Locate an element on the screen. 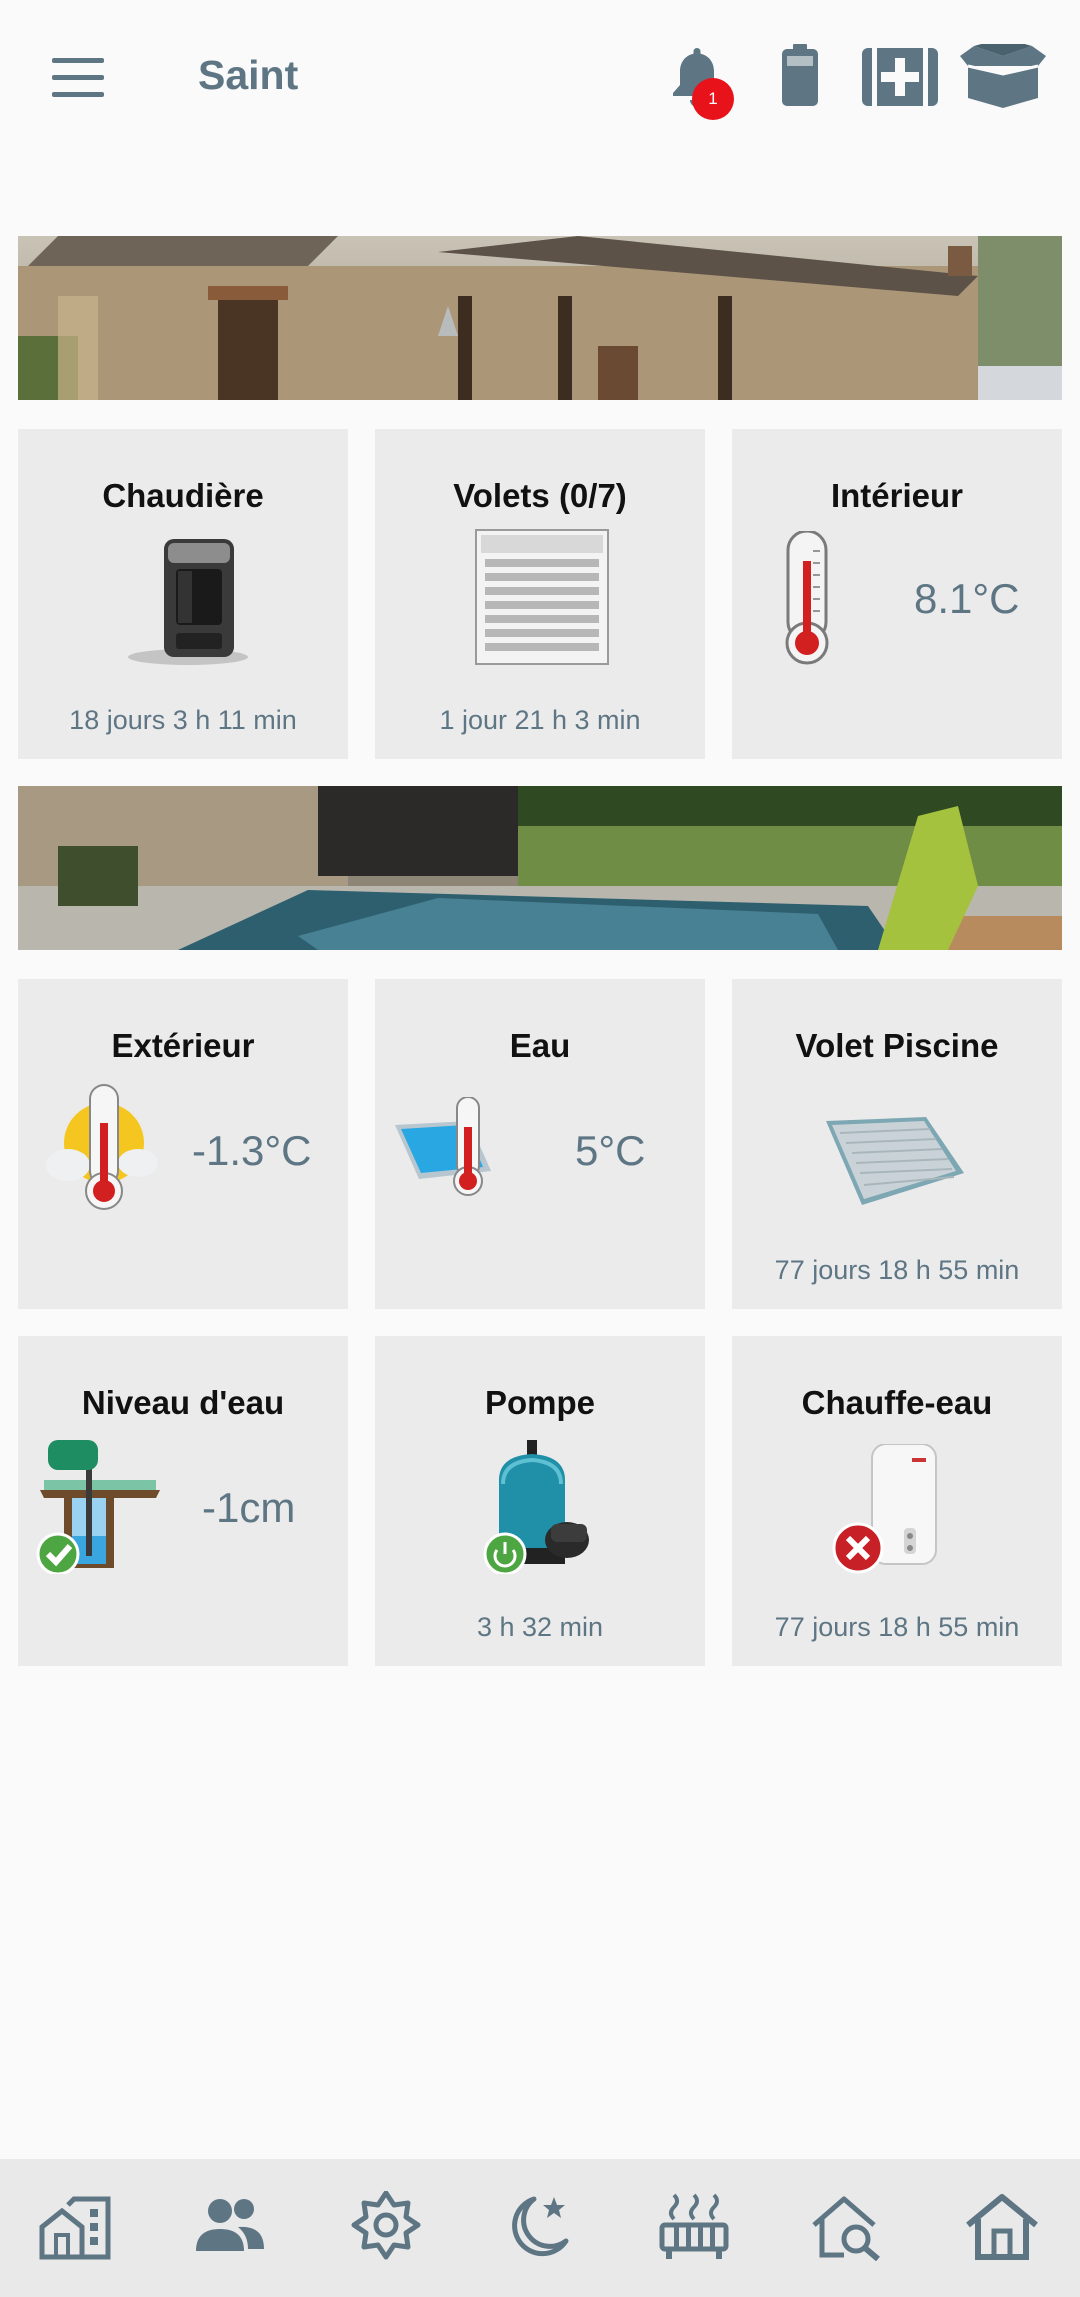 Image resolution: width=1080 pixels, height=2297 pixels. tile-value: 5°C is located at coordinates (610, 1150).